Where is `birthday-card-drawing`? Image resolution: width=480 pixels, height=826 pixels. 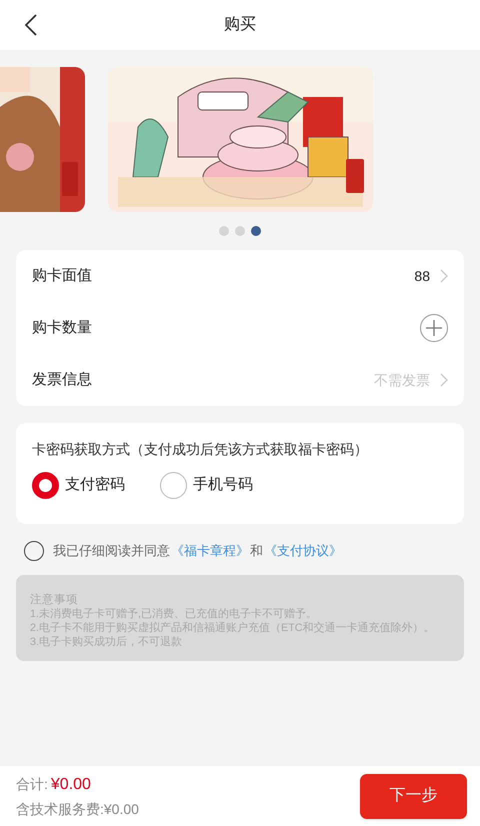
birthday-card-drawing is located at coordinates (240, 139).